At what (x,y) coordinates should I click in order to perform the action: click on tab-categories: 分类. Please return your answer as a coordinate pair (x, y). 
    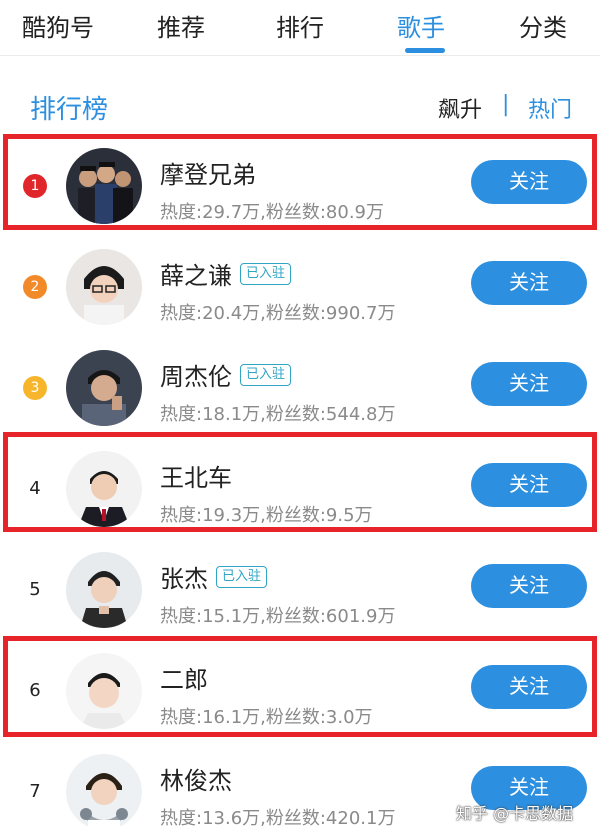
    Looking at the image, I should click on (543, 25).